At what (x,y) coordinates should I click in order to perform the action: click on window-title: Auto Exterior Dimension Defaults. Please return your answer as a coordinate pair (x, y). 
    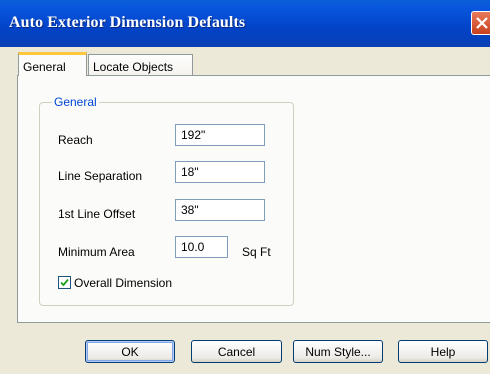
    Looking at the image, I should click on (127, 22).